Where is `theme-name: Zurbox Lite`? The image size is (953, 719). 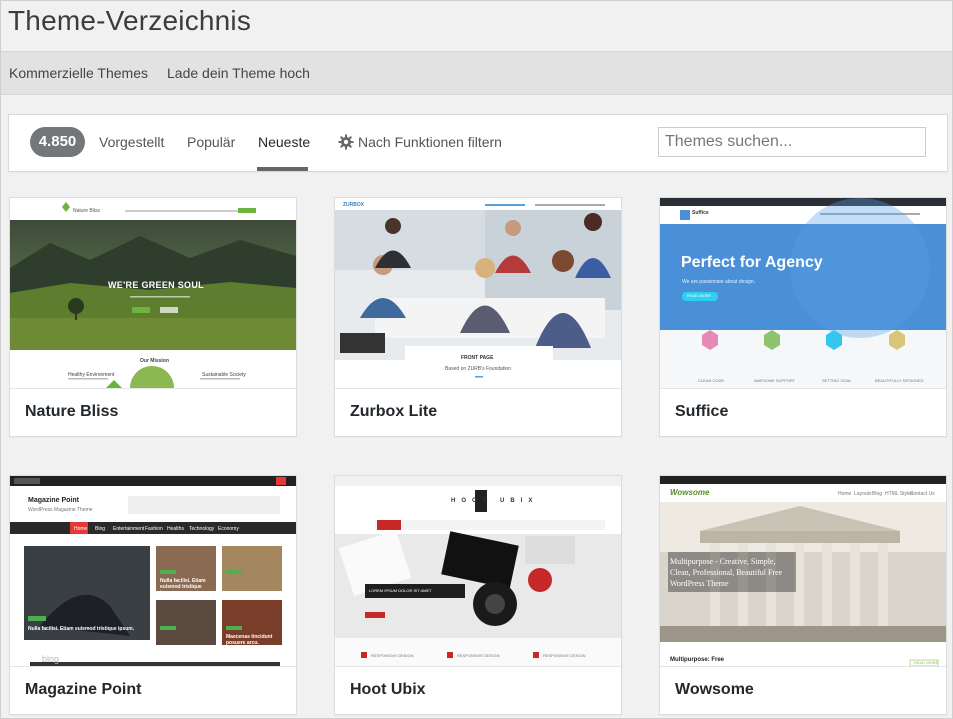 theme-name: Zurbox Lite is located at coordinates (478, 412).